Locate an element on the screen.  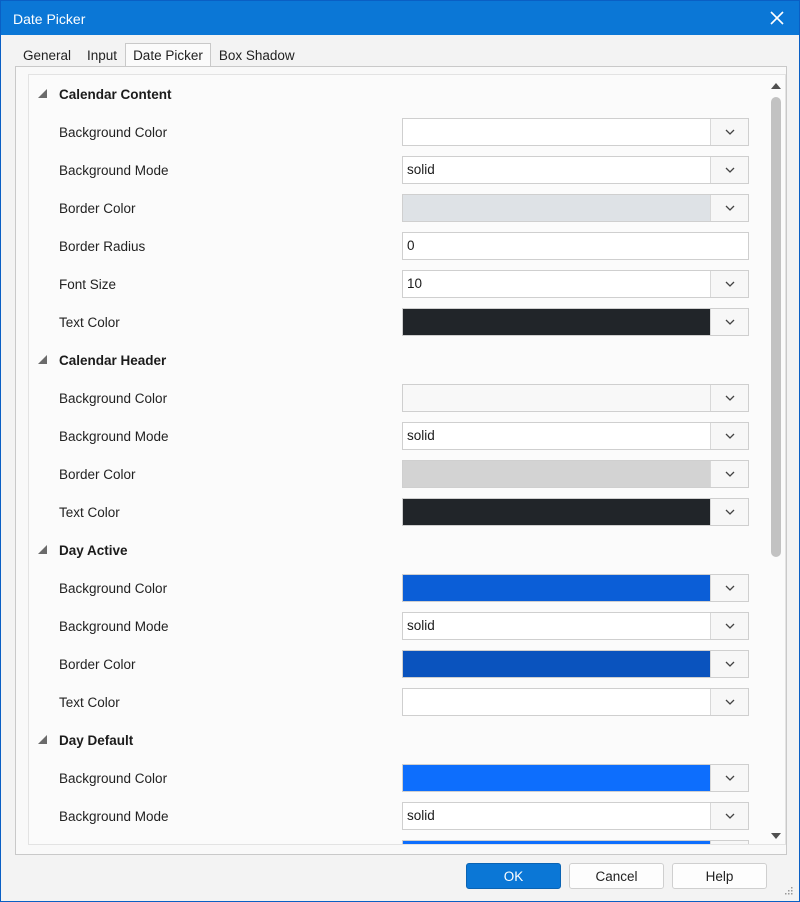
scroll-down-icon is located at coordinates (776, 836).